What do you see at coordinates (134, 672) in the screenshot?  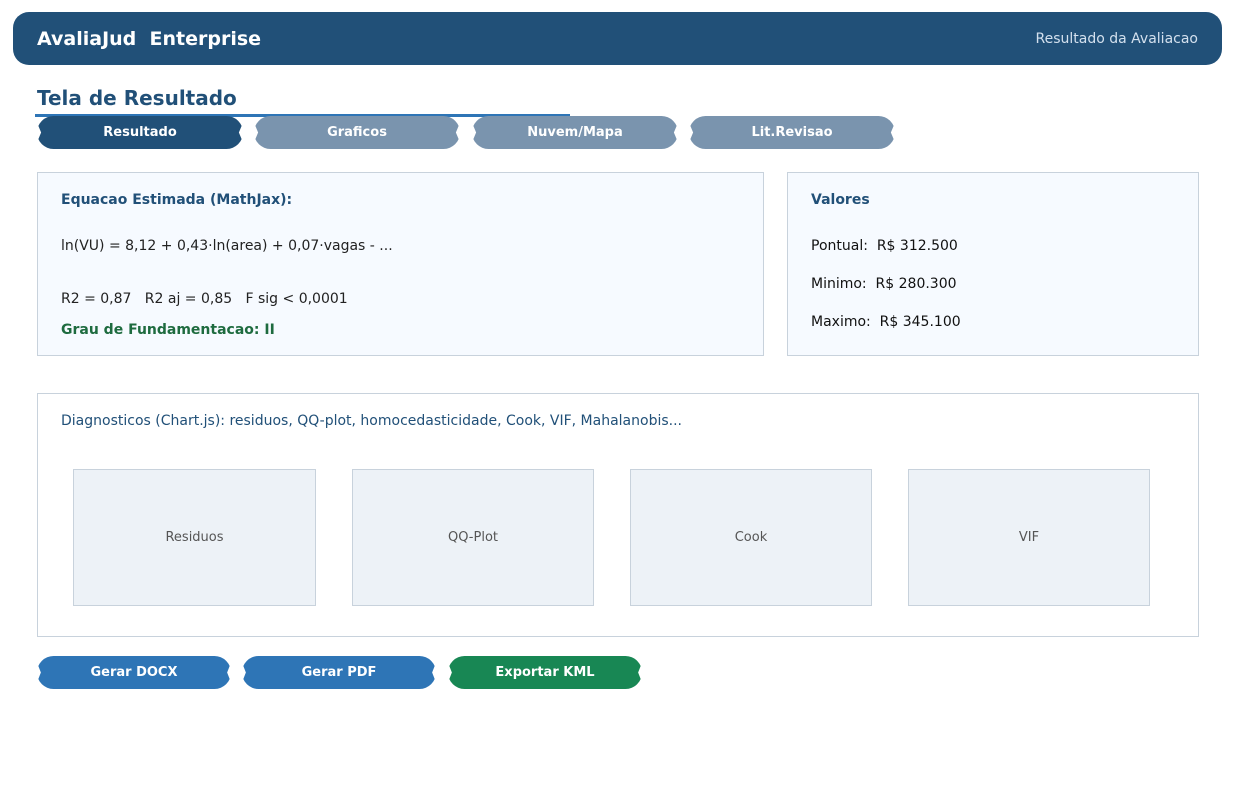 I see `generate-docx-button: Gerar DOCX` at bounding box center [134, 672].